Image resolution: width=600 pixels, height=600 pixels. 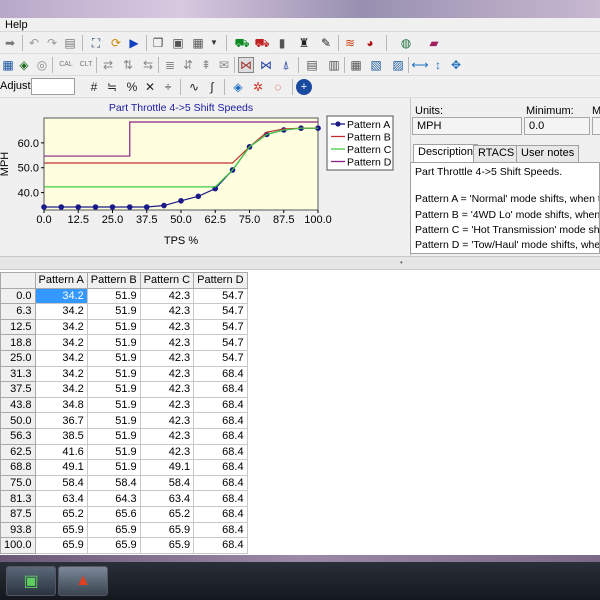 I want to click on clt-icon: CLT, so click(x=86, y=65).